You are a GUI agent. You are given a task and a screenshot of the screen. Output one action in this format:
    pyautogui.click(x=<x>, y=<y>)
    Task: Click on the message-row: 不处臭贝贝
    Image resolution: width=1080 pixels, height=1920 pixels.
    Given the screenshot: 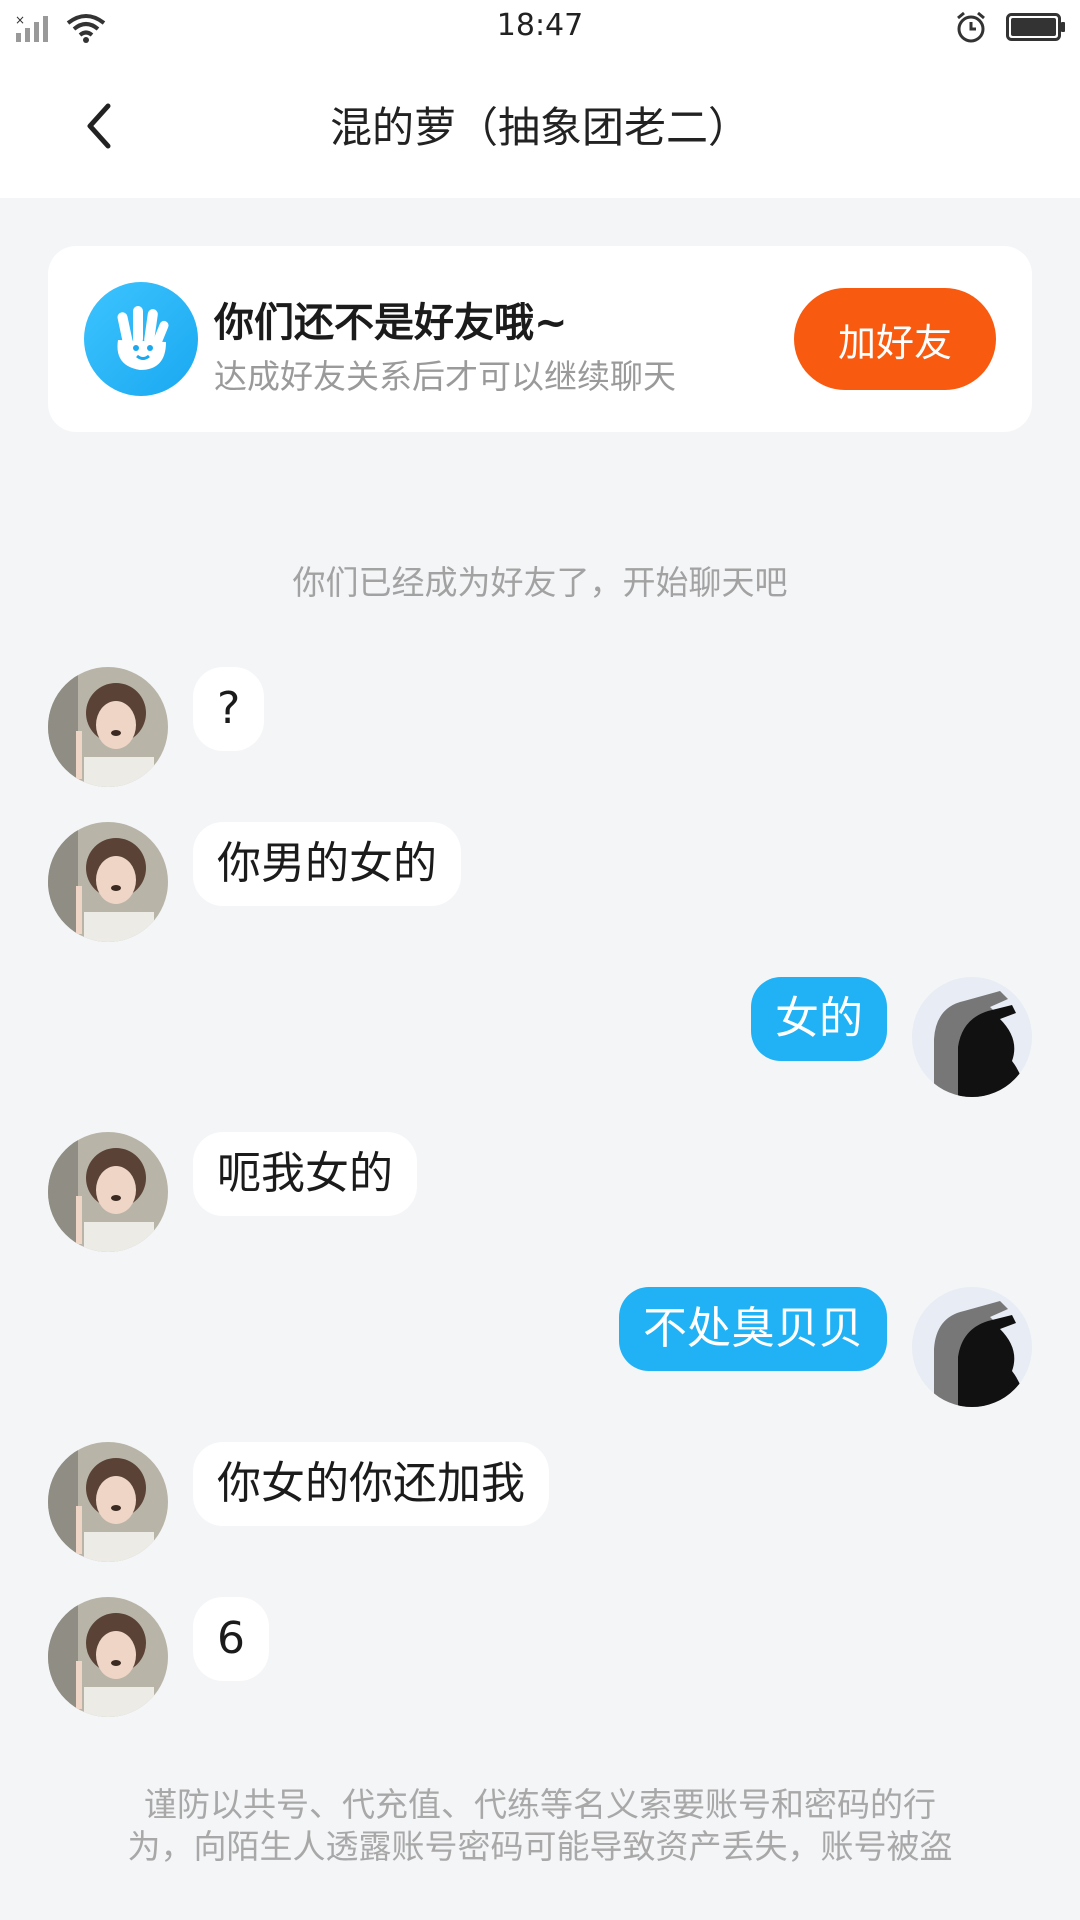 What is the action you would take?
    pyautogui.click(x=540, y=1347)
    